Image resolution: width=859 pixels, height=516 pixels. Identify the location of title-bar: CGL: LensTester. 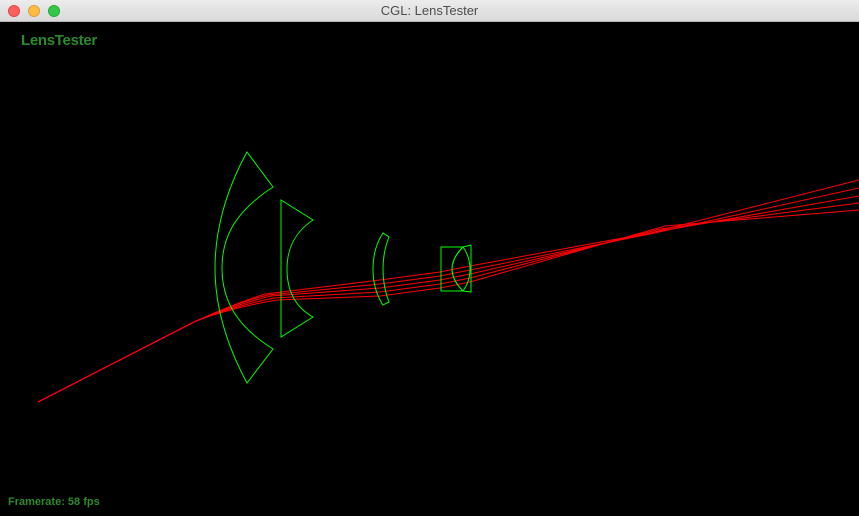
(429, 11).